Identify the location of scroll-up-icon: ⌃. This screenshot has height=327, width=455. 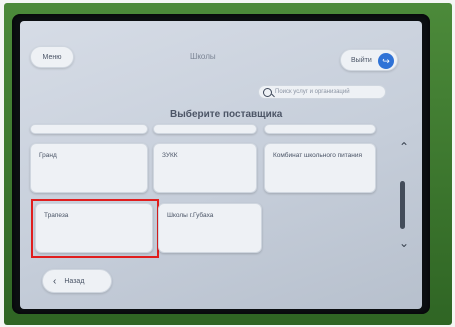
(404, 147).